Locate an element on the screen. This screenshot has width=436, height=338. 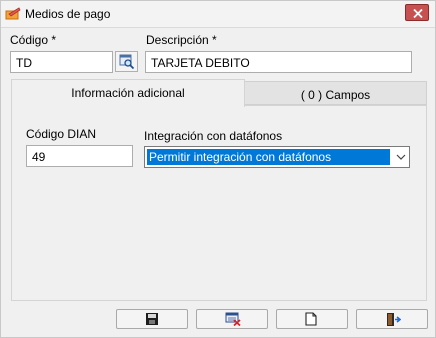
codigo-label: Código * is located at coordinates (33, 40).